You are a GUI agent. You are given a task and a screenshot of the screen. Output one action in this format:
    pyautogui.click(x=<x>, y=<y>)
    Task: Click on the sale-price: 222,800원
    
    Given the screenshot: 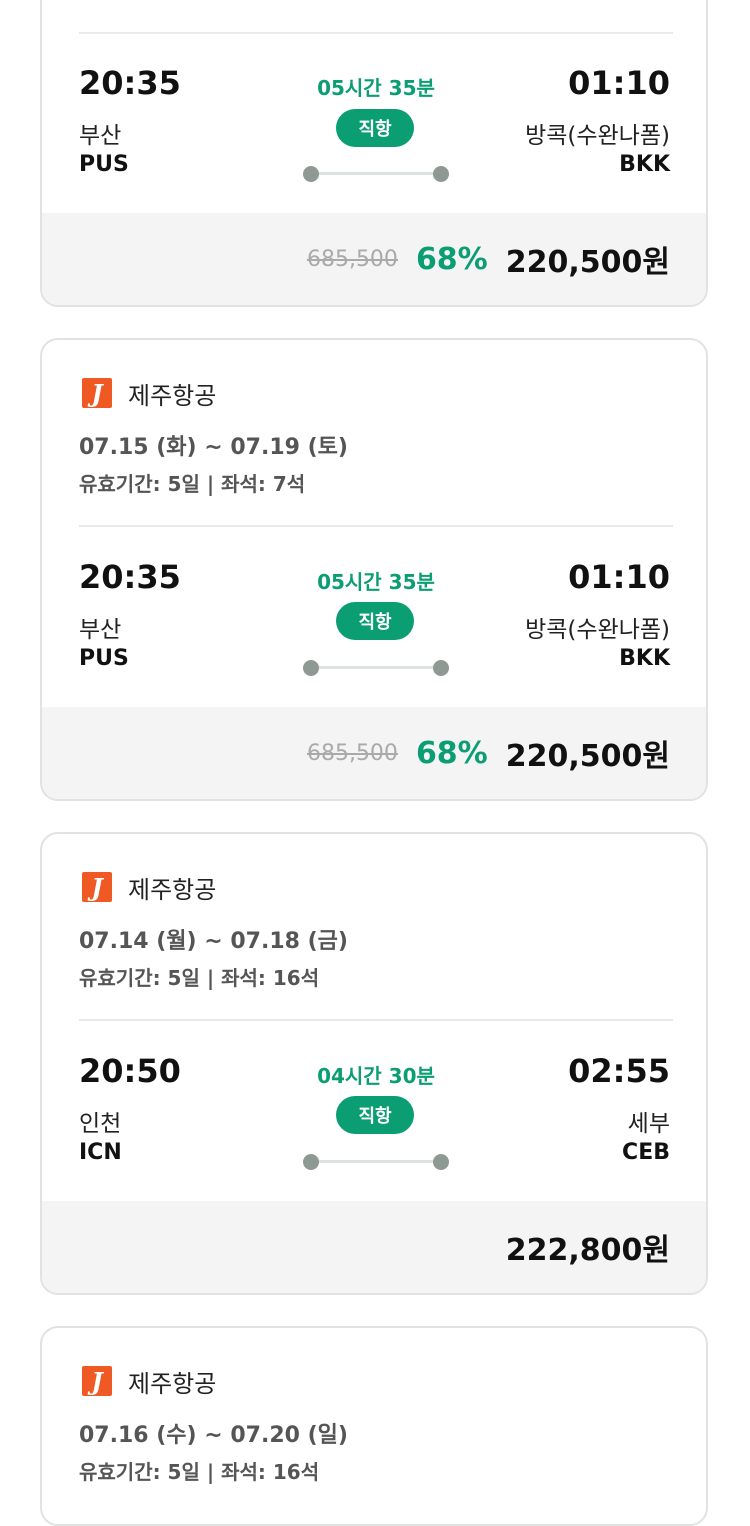 What is the action you would take?
    pyautogui.click(x=587, y=1250)
    